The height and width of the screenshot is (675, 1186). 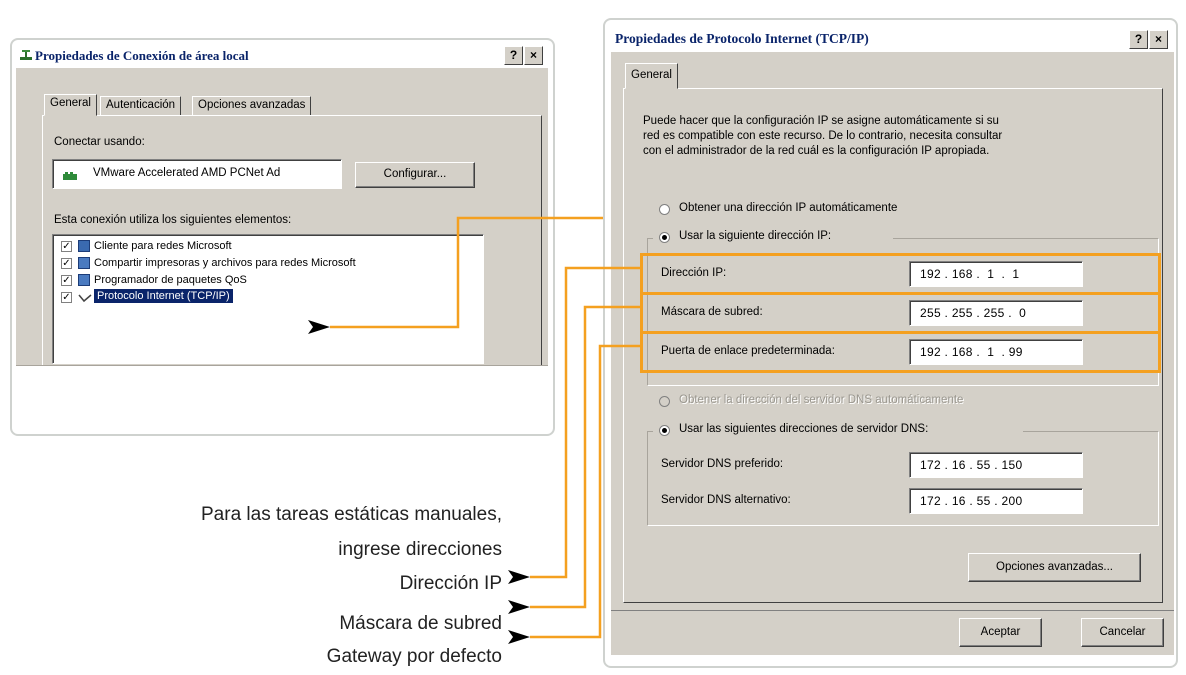 What do you see at coordinates (414, 656) in the screenshot?
I see `caption-gateway: Gateway por defecto` at bounding box center [414, 656].